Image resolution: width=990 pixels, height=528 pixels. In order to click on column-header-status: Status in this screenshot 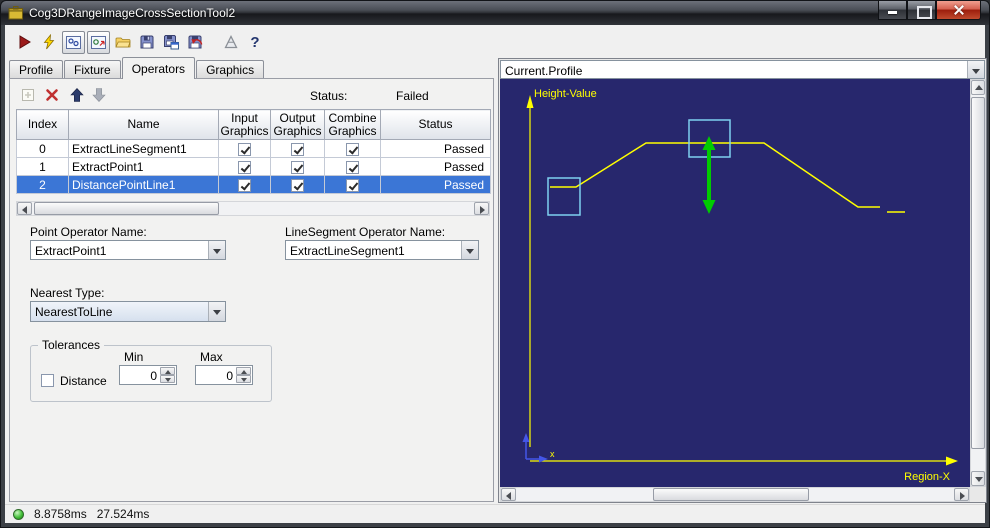, I will do `click(435, 124)`.